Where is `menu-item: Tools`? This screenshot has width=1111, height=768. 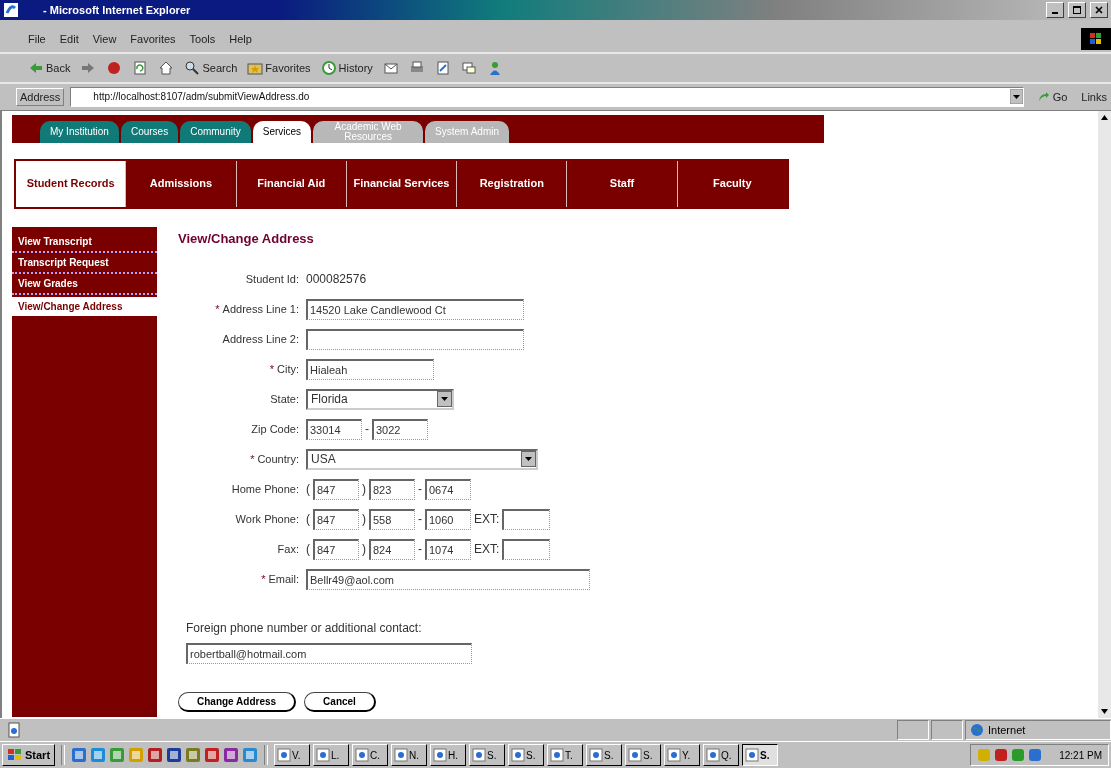 menu-item: Tools is located at coordinates (202, 38).